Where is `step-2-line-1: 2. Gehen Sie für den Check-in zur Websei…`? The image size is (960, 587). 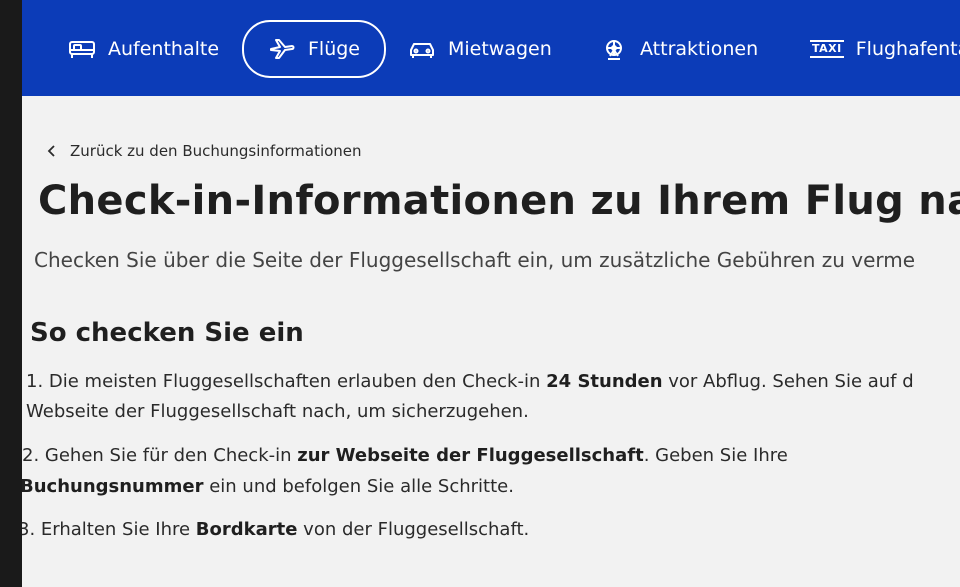
step-2-line-1: 2. Gehen Sie für den Check-in zur Websei… is located at coordinates (405, 455).